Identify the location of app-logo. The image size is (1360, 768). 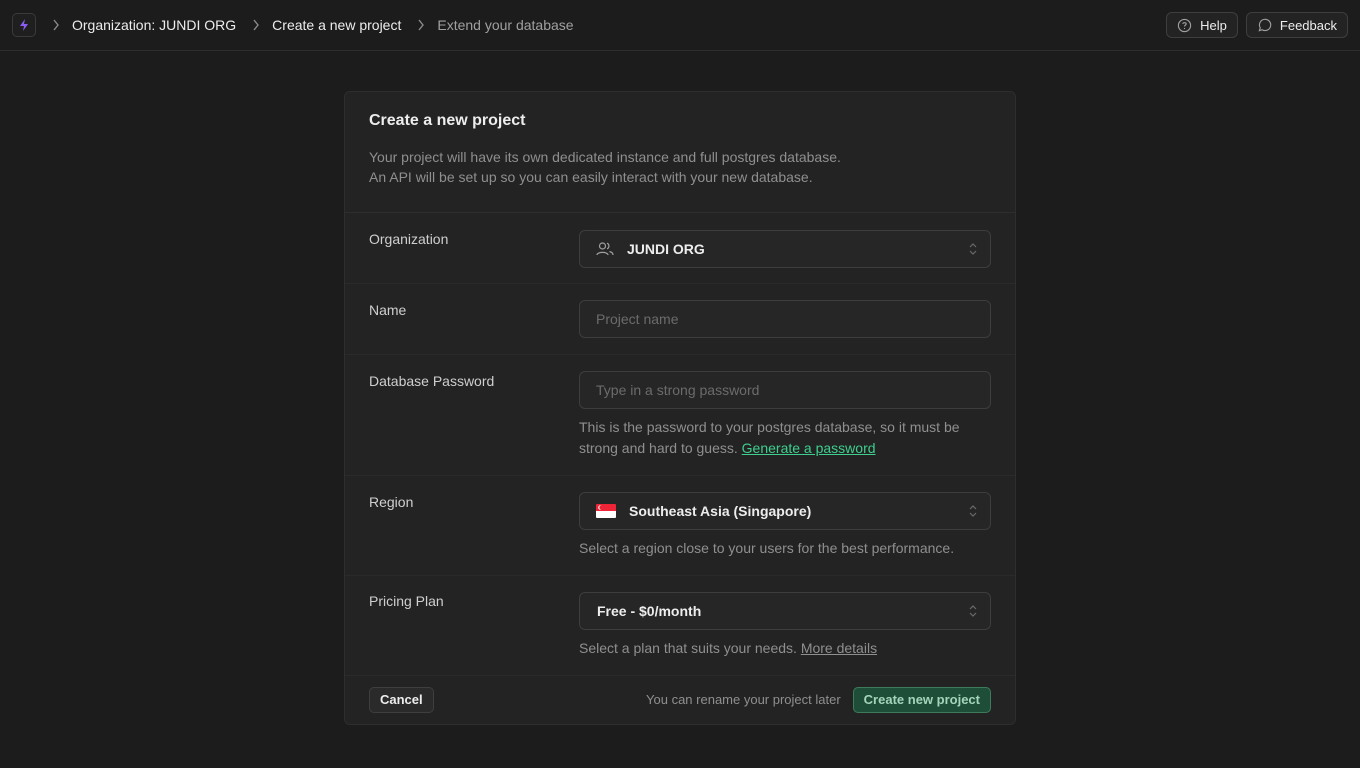
(24, 25).